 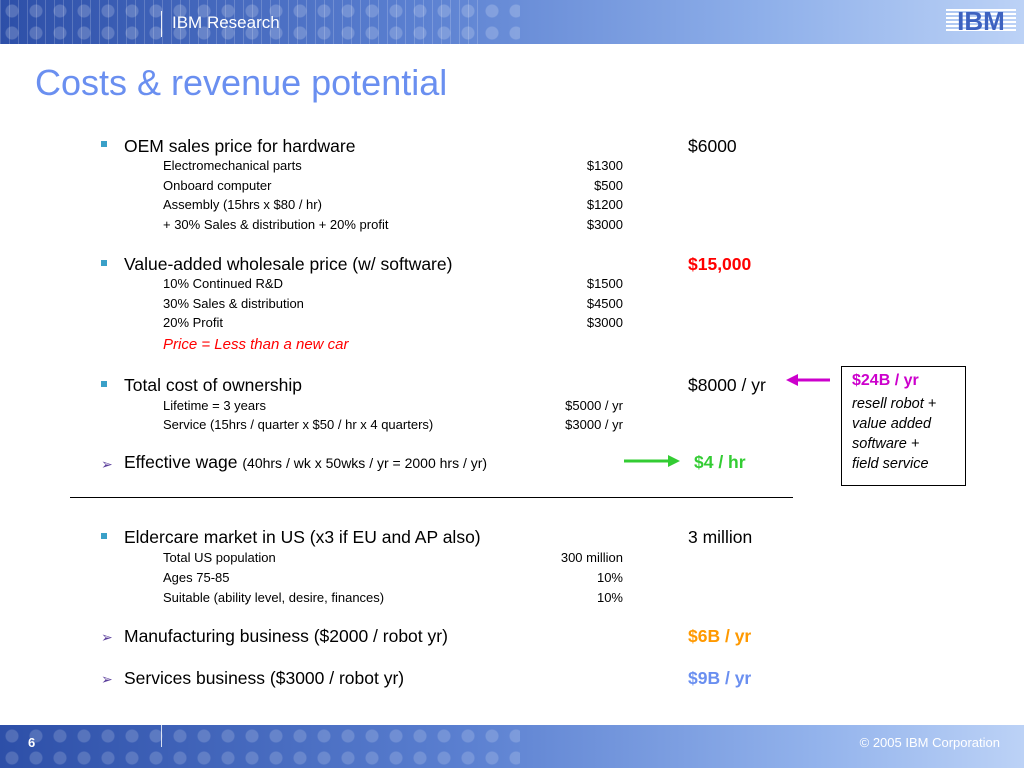 I want to click on services-total: $9B / yr, so click(x=720, y=678).